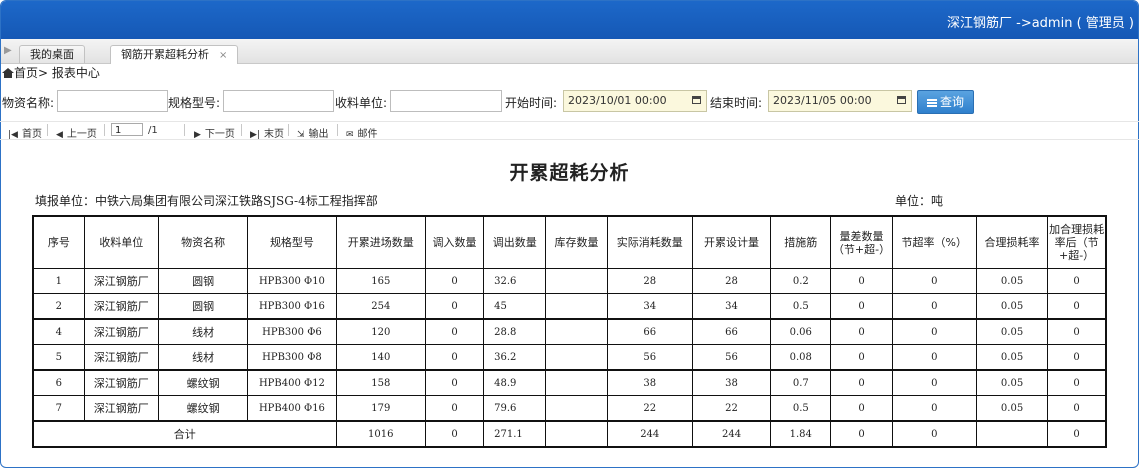 The height and width of the screenshot is (468, 1139). What do you see at coordinates (569, 130) in the screenshot?
I see `report-toolbar: |◀ 首页 ◀ 上一页 1 /1 ▶ 下一页 ▶| 末页 ⇲ 输出 ✉ 邮件` at bounding box center [569, 130].